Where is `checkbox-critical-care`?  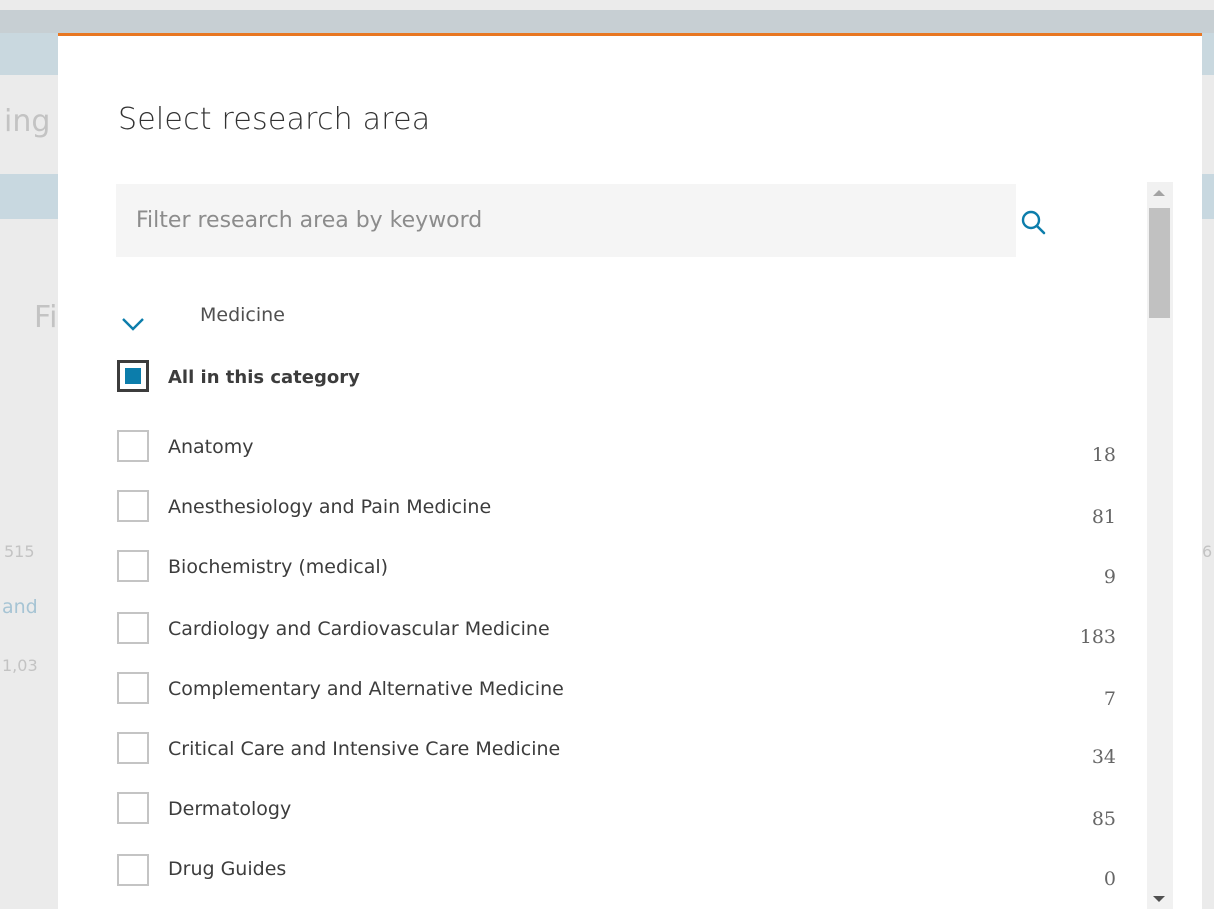
checkbox-critical-care is located at coordinates (133, 748).